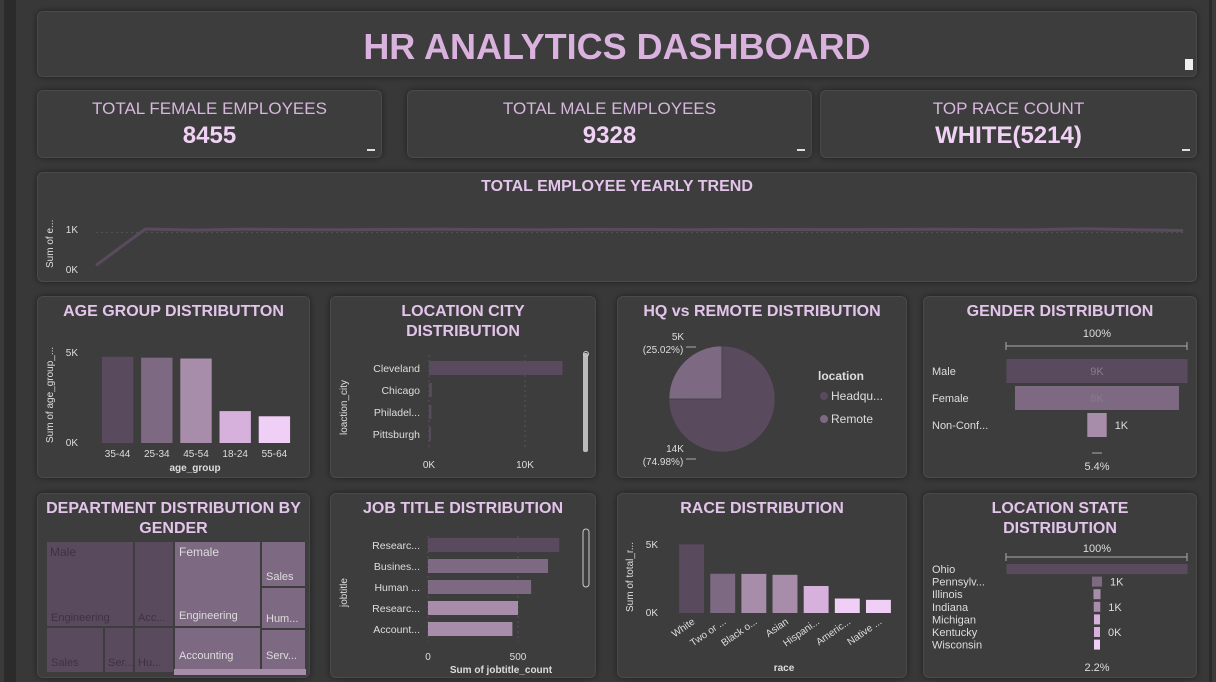 This screenshot has width=1216, height=682. What do you see at coordinates (950, 608) in the screenshot?
I see `tick-label: Indiana` at bounding box center [950, 608].